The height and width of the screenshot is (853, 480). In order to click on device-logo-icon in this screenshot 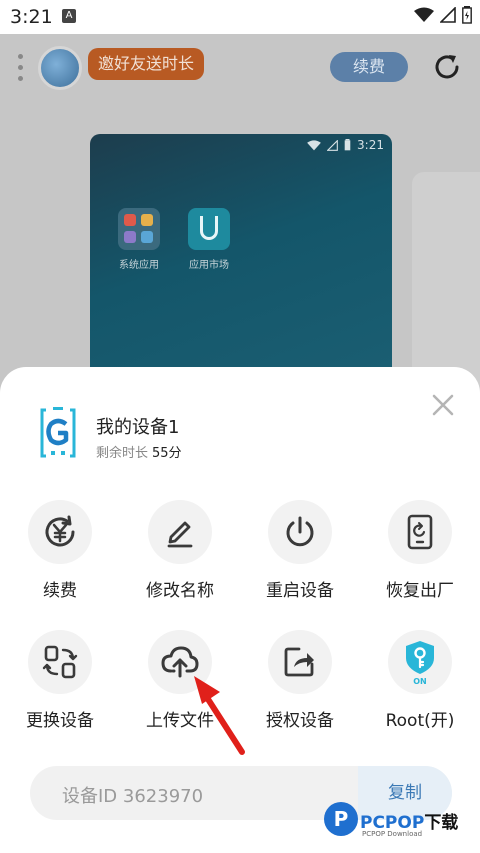, I will do `click(58, 432)`.